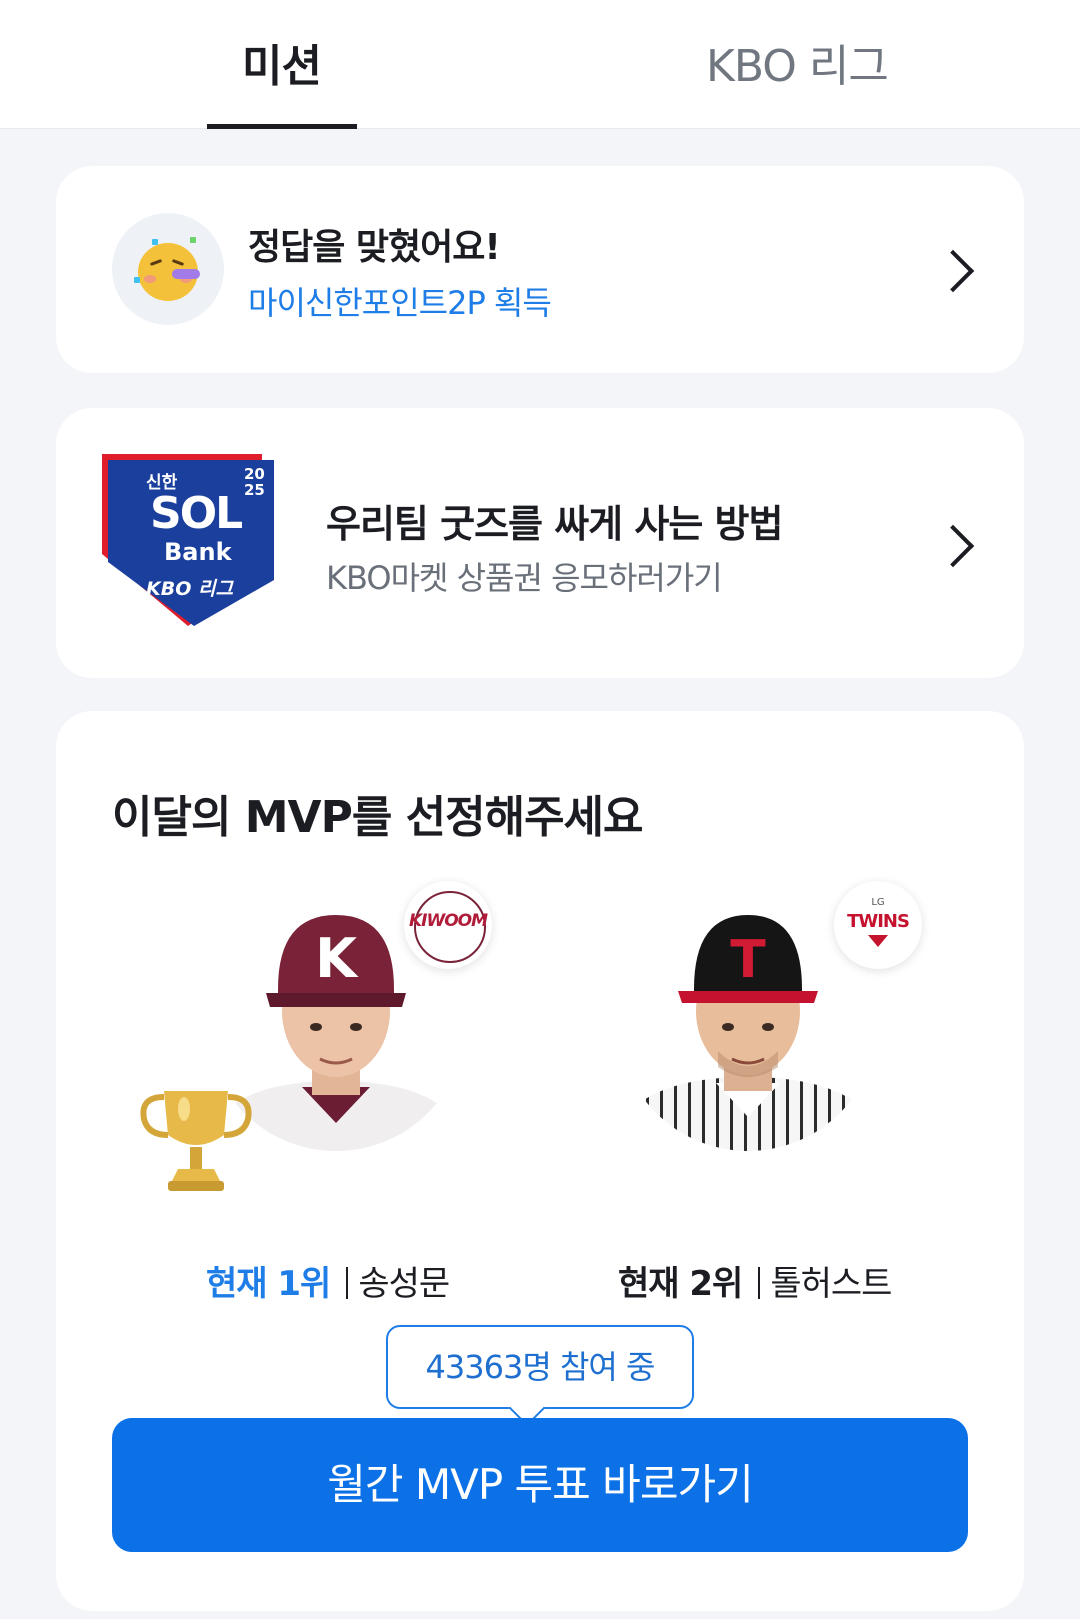 The image size is (1080, 1619). Describe the element at coordinates (680, 1284) in the screenshot. I see `rank-label: 현재 2위` at that location.